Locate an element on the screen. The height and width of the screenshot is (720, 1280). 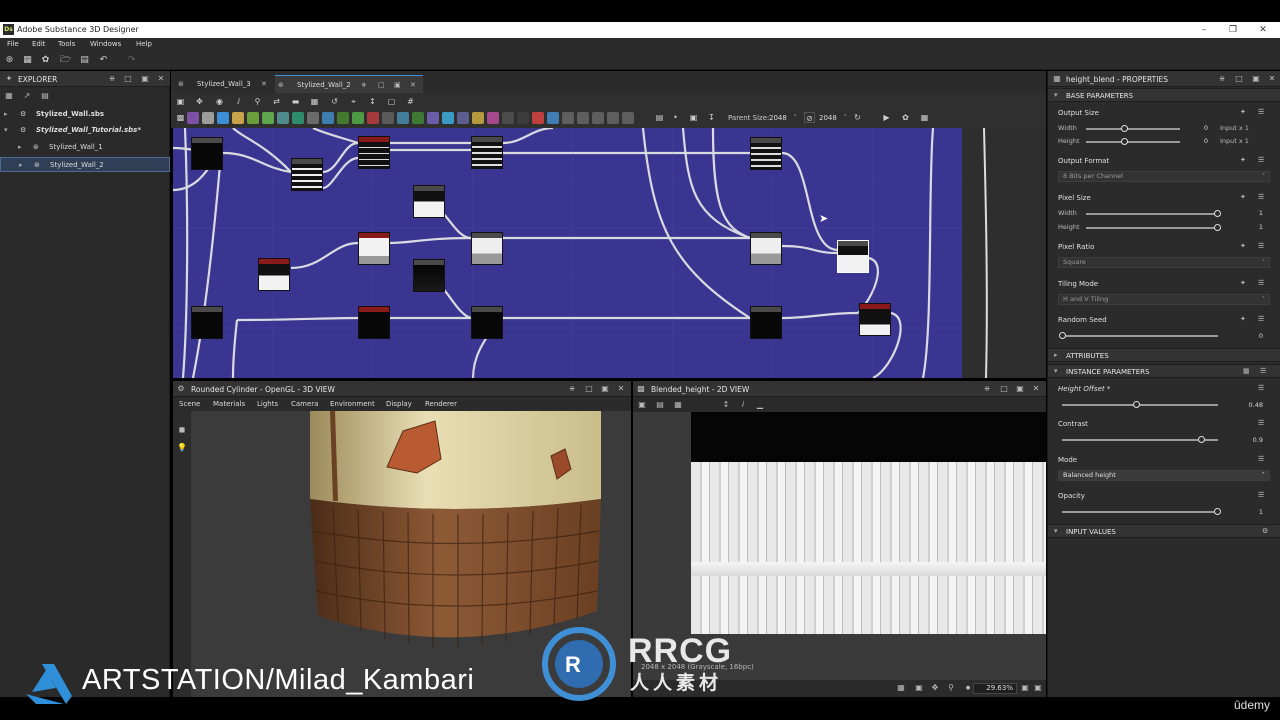
node-image-icon is located at coordinates (193, 118).